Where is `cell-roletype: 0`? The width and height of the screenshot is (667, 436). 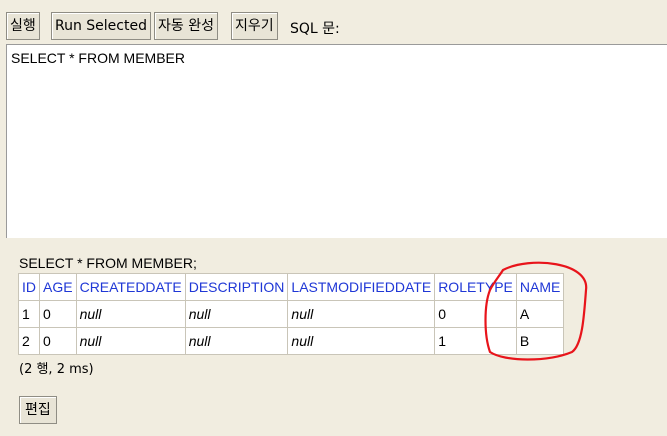 cell-roletype: 0 is located at coordinates (475, 314).